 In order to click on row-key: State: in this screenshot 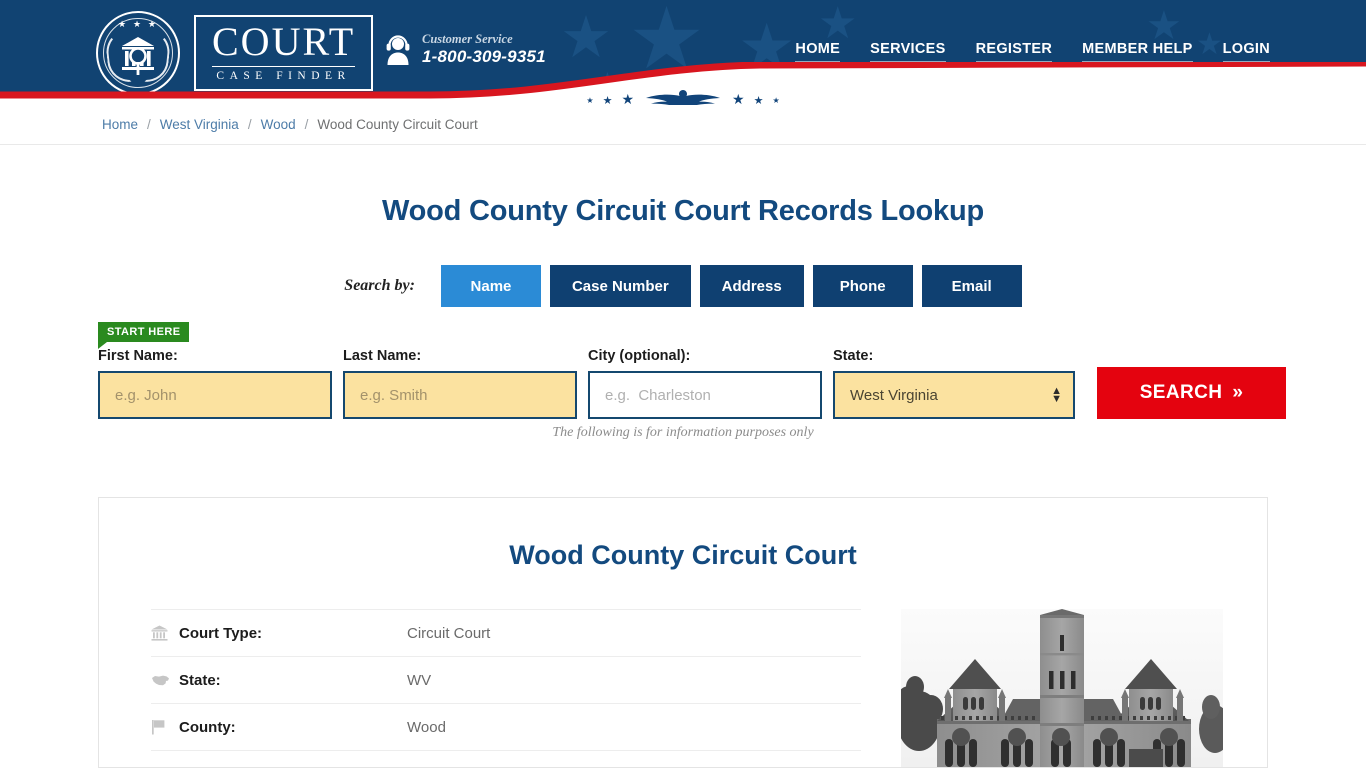, I will do `click(200, 680)`.